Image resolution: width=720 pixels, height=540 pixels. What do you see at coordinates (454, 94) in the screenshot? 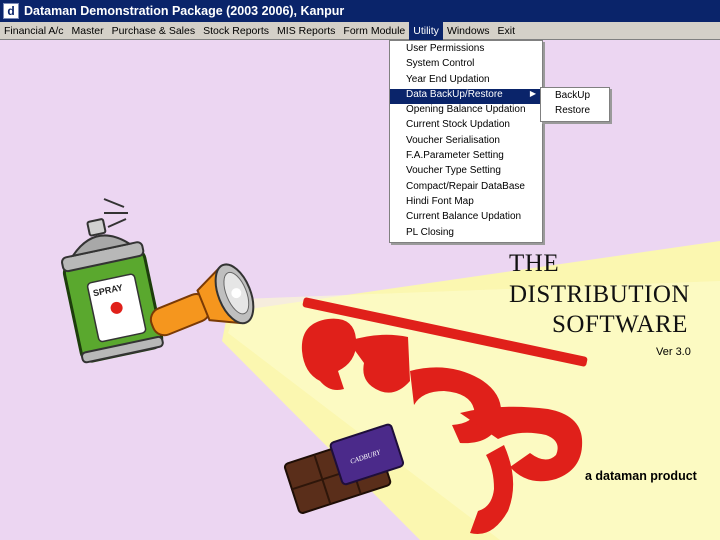
I see `menu-item-data-backup-restore-label: Data BackUp/Restore` at bounding box center [454, 94].